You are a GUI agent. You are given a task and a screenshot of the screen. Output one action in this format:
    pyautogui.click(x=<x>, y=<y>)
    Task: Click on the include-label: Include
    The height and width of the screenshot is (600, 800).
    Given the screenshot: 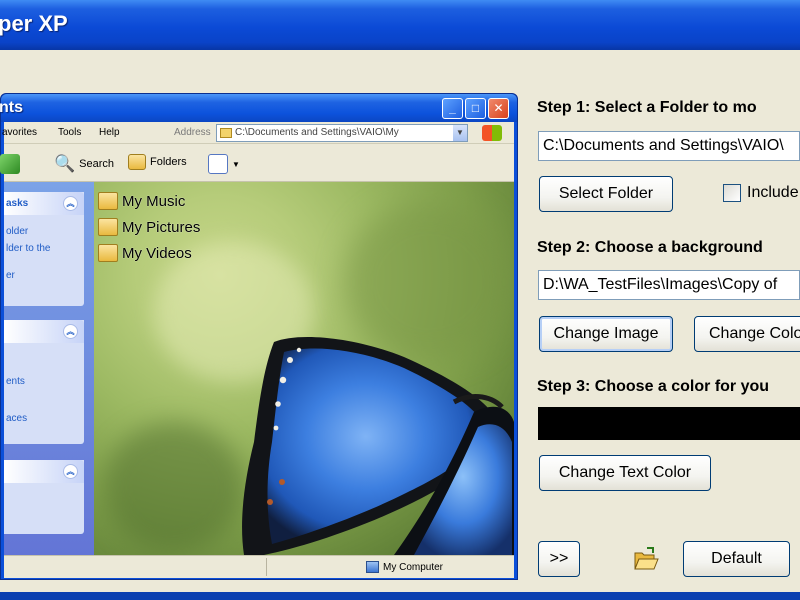 What is the action you would take?
    pyautogui.click(x=773, y=192)
    